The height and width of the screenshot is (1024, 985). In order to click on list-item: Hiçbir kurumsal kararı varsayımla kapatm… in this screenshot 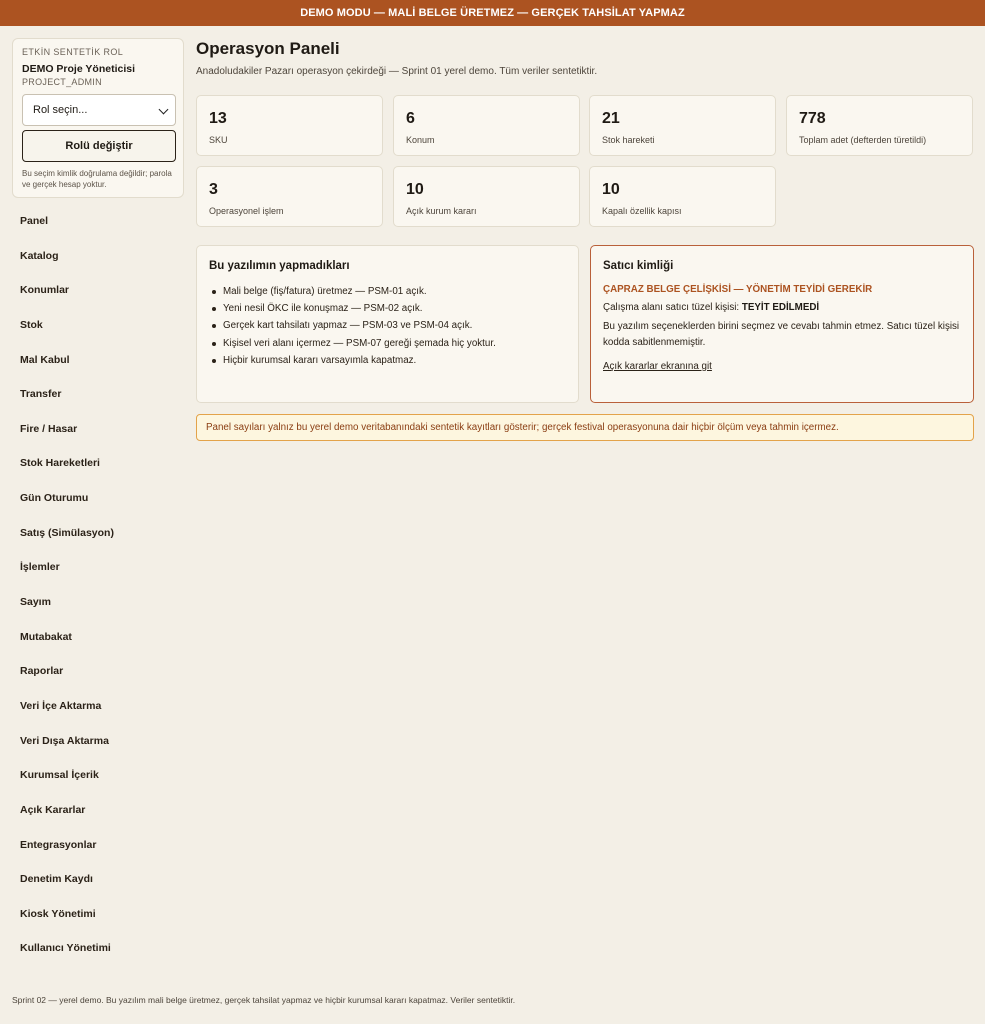, I will do `click(387, 360)`.